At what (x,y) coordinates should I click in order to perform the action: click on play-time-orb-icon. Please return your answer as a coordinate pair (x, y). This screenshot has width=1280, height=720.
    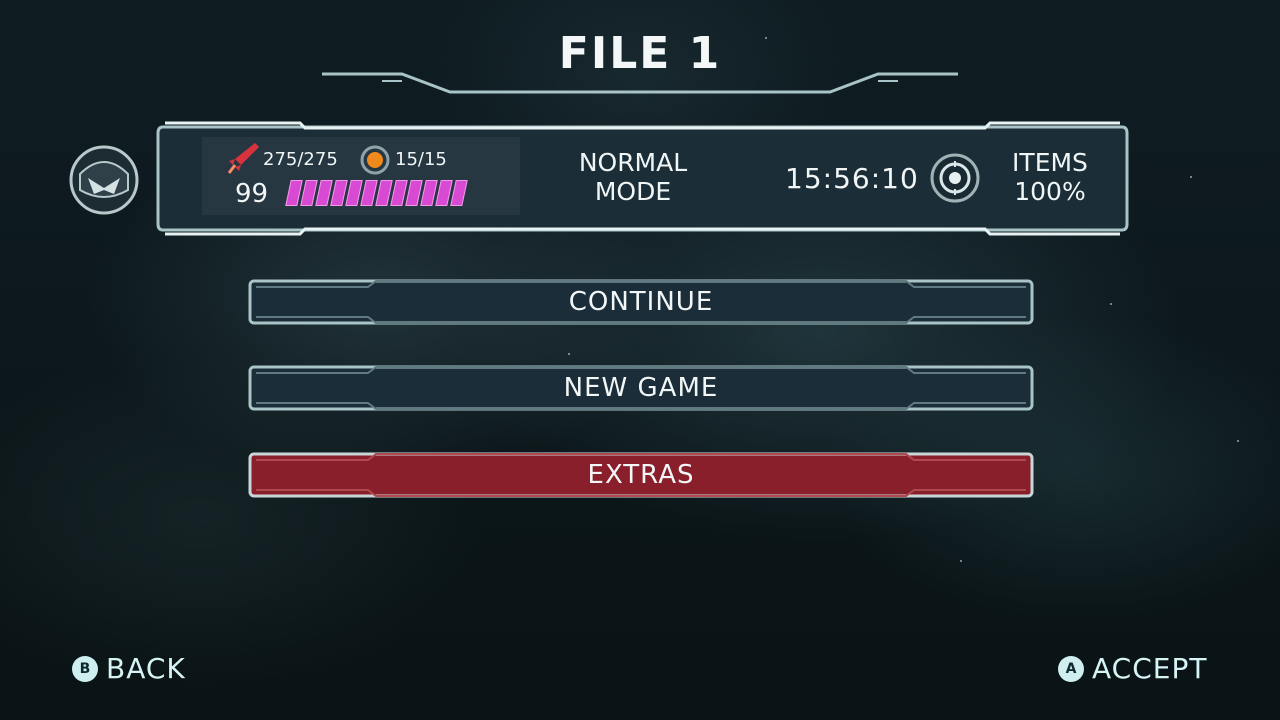
    Looking at the image, I should click on (955, 178).